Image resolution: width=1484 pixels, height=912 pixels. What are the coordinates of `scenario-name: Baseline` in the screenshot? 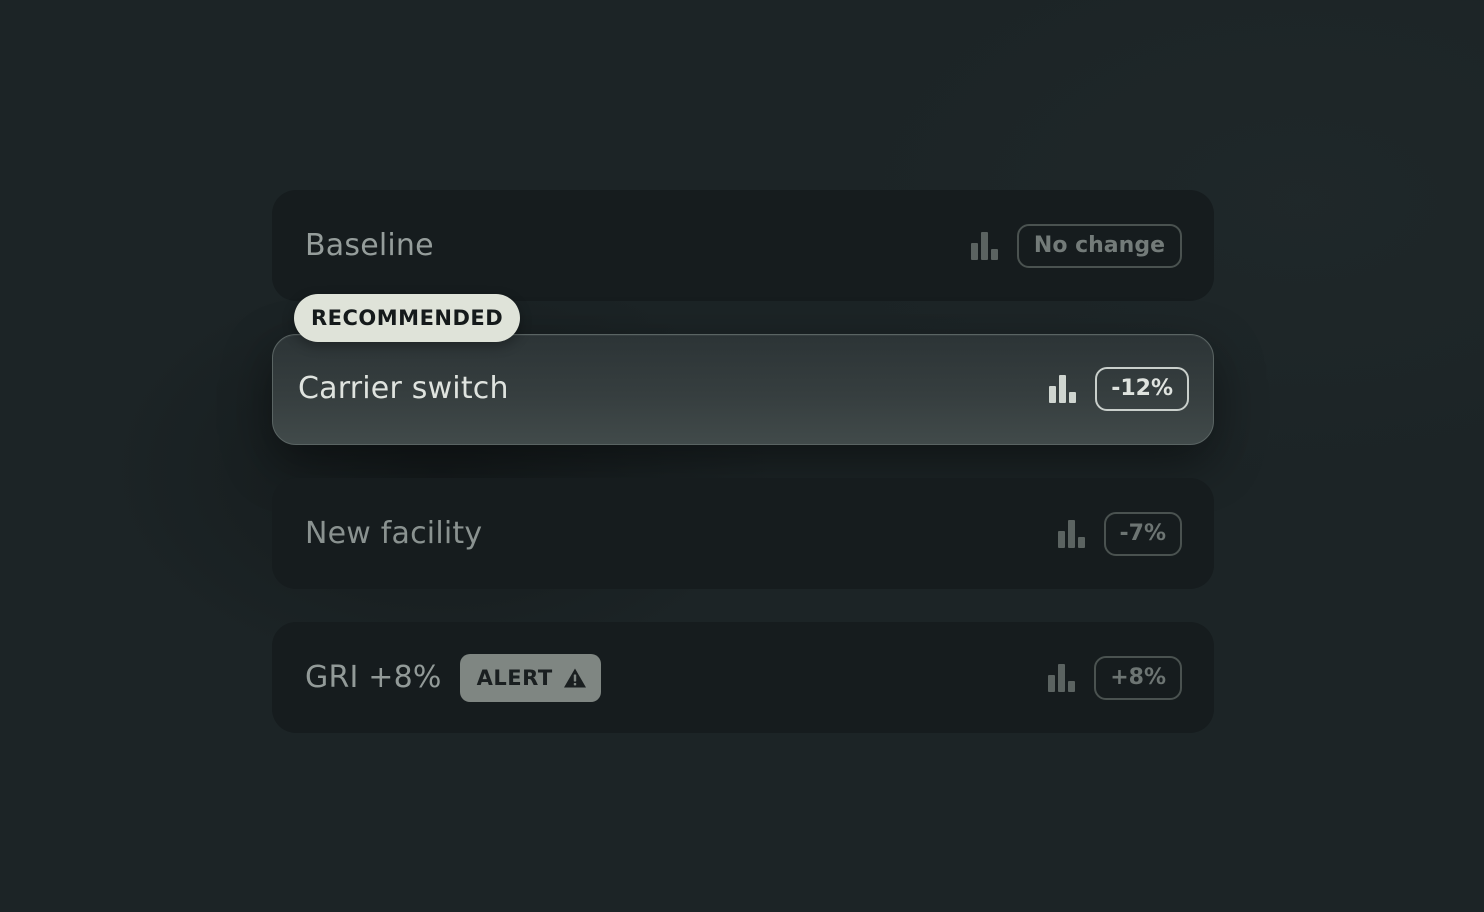 It's located at (369, 245).